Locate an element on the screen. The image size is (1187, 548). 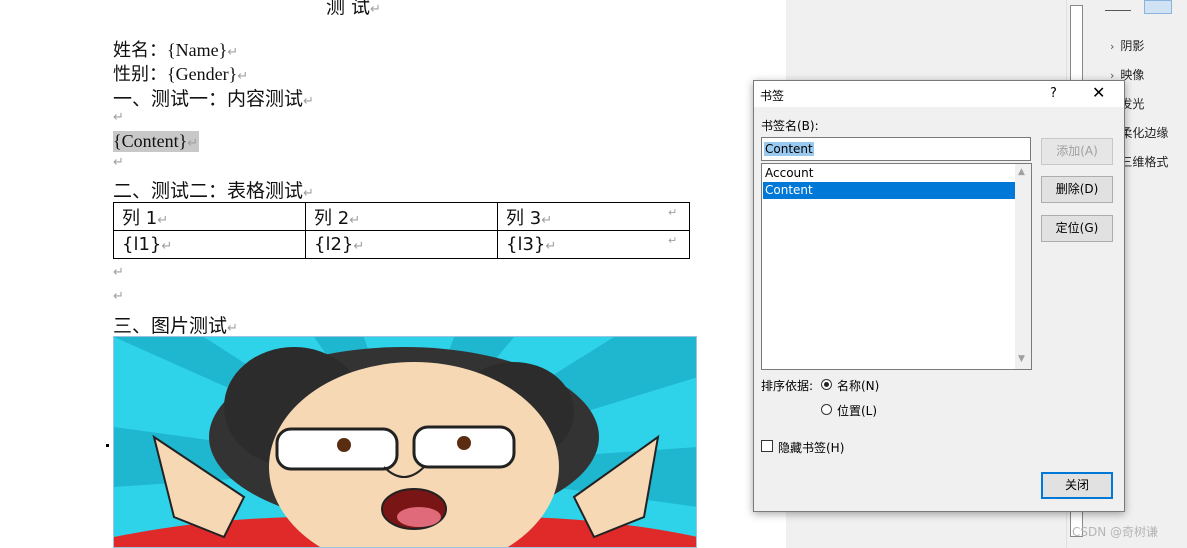
gender-text: 性别：{Gender} is located at coordinates (175, 74).